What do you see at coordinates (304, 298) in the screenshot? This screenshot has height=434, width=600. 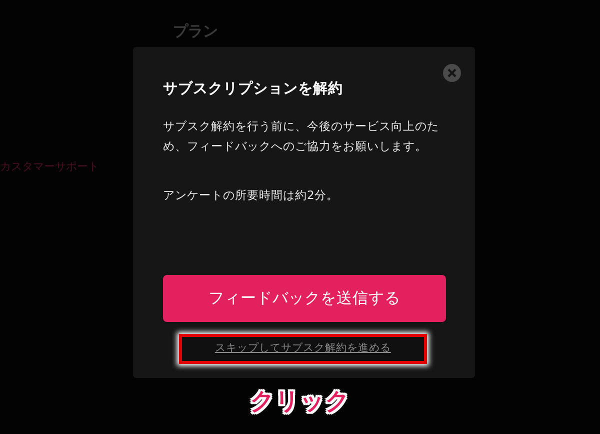 I see `send-feedback-button: フィードバックを送信する` at bounding box center [304, 298].